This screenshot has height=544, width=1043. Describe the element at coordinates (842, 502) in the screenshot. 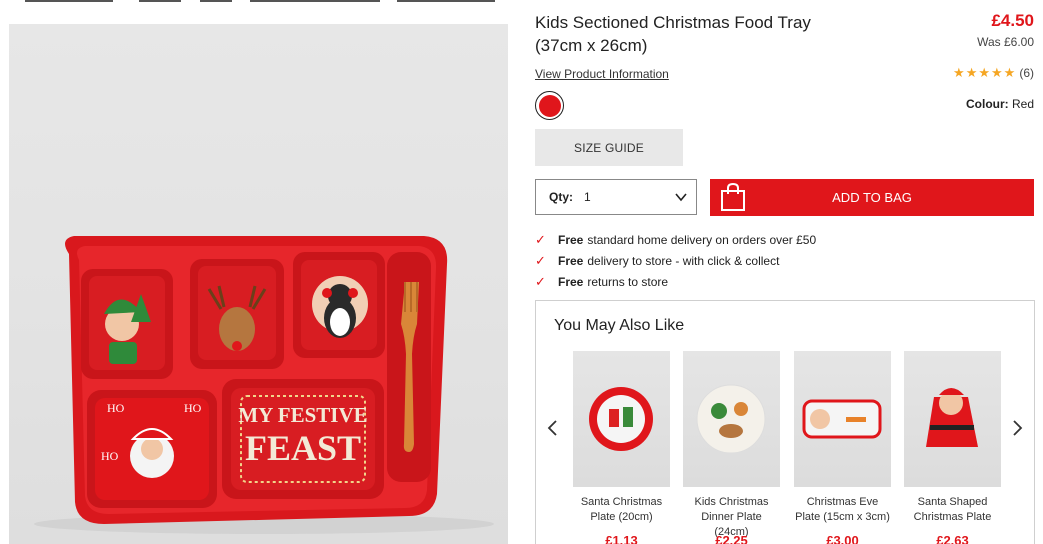

I see `recommendation-name-line1: Christmas Eve` at that location.